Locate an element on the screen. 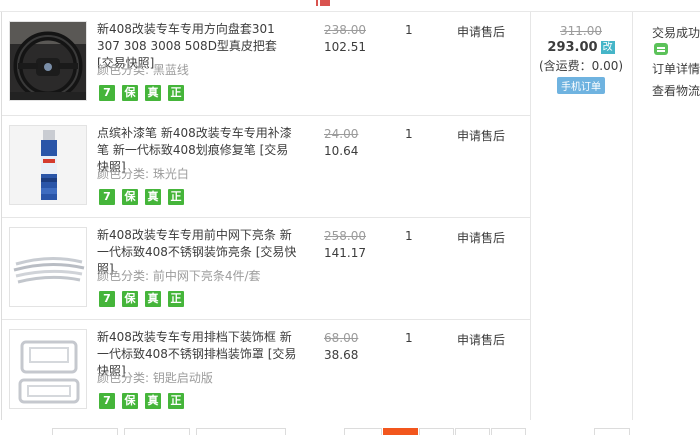 This screenshot has width=700, height=435. item-spec: 颜色分类: 黑蓝线 is located at coordinates (143, 69).